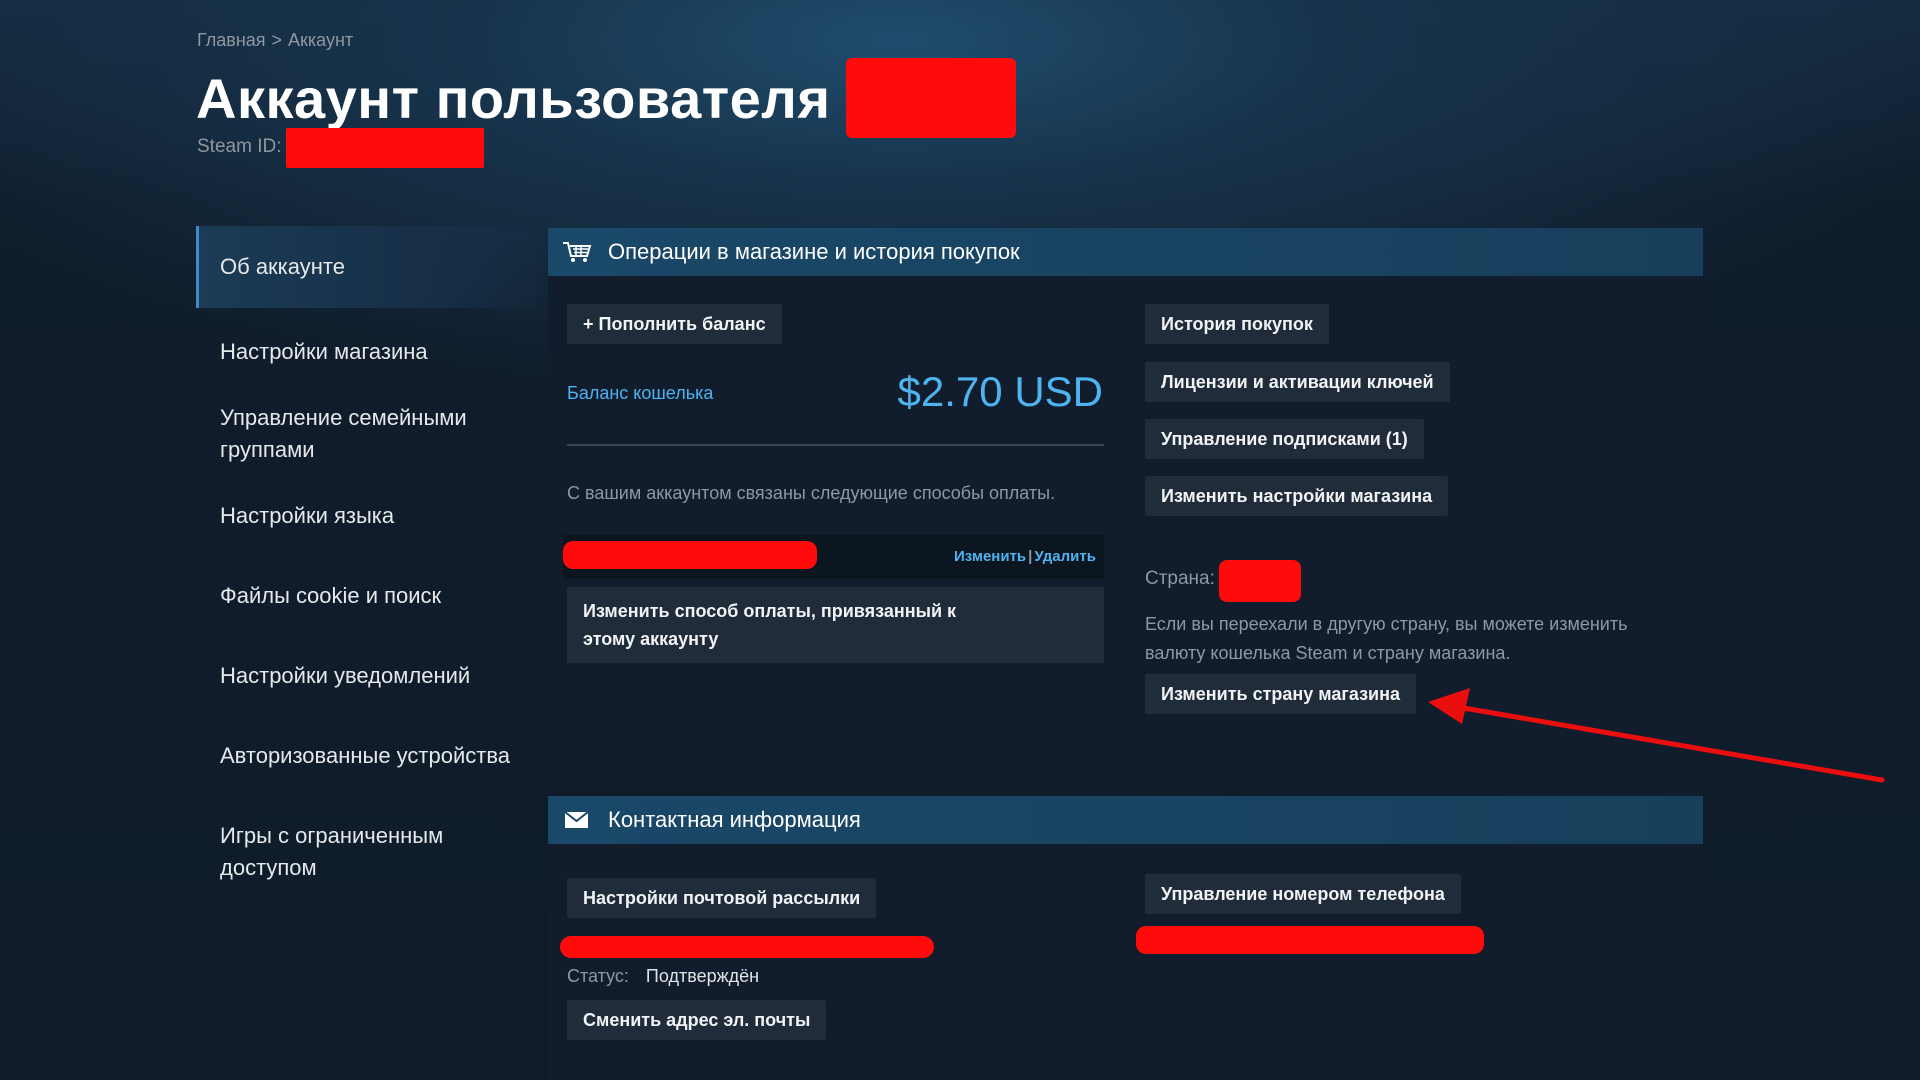 This screenshot has height=1080, width=1920. I want to click on change-email-button: Сменить адрес эл. почты, so click(697, 1020).